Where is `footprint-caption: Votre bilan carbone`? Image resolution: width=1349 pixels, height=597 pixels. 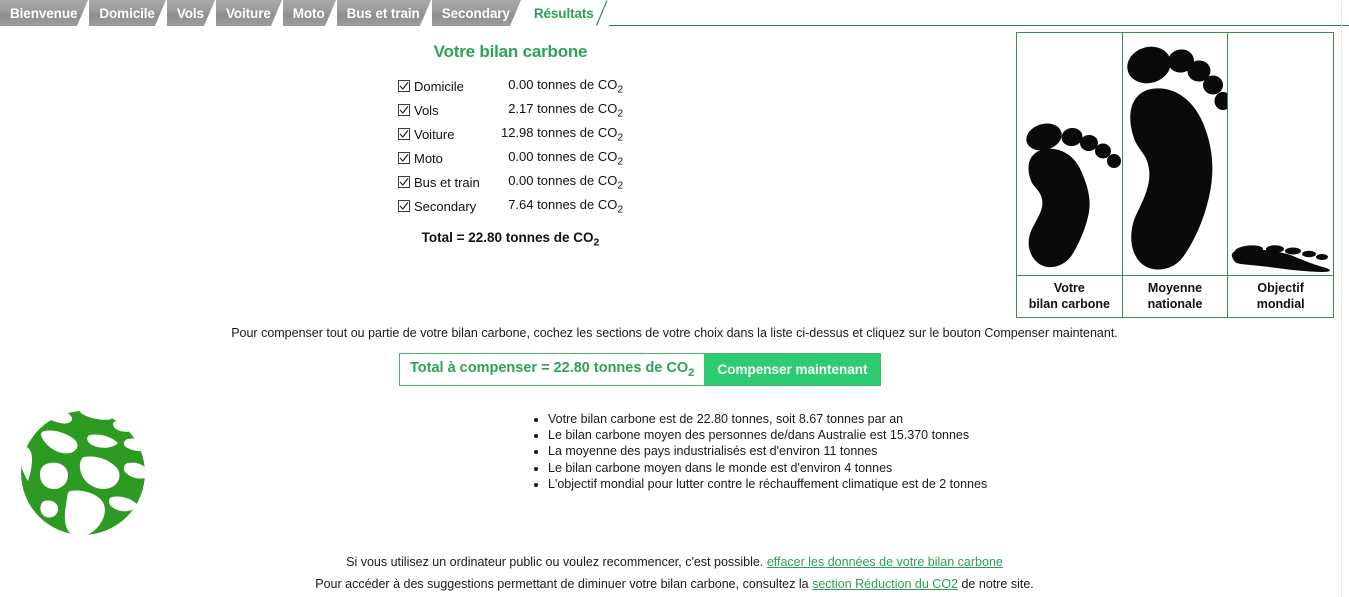
footprint-caption: Votre bilan carbone is located at coordinates (1069, 296).